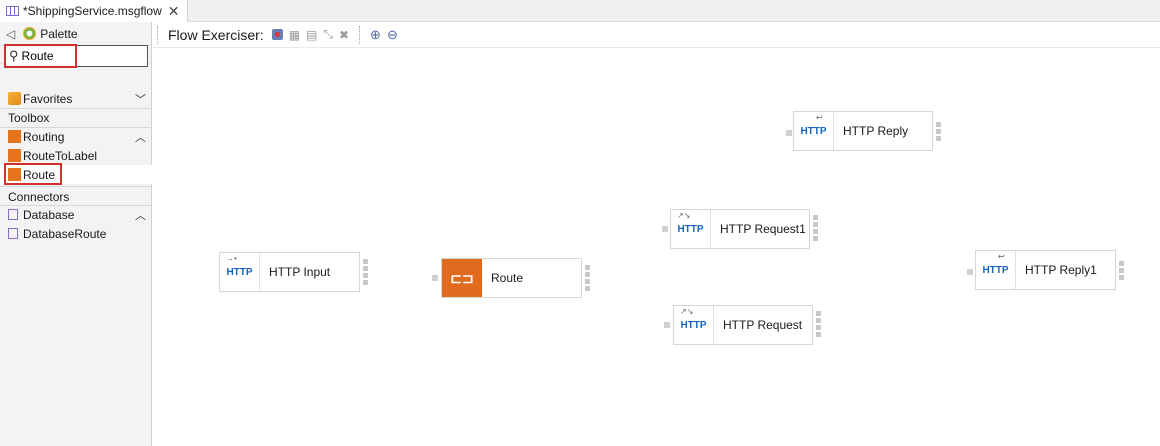 This screenshot has width=1160, height=446. I want to click on close-icon: ✕, so click(174, 11).